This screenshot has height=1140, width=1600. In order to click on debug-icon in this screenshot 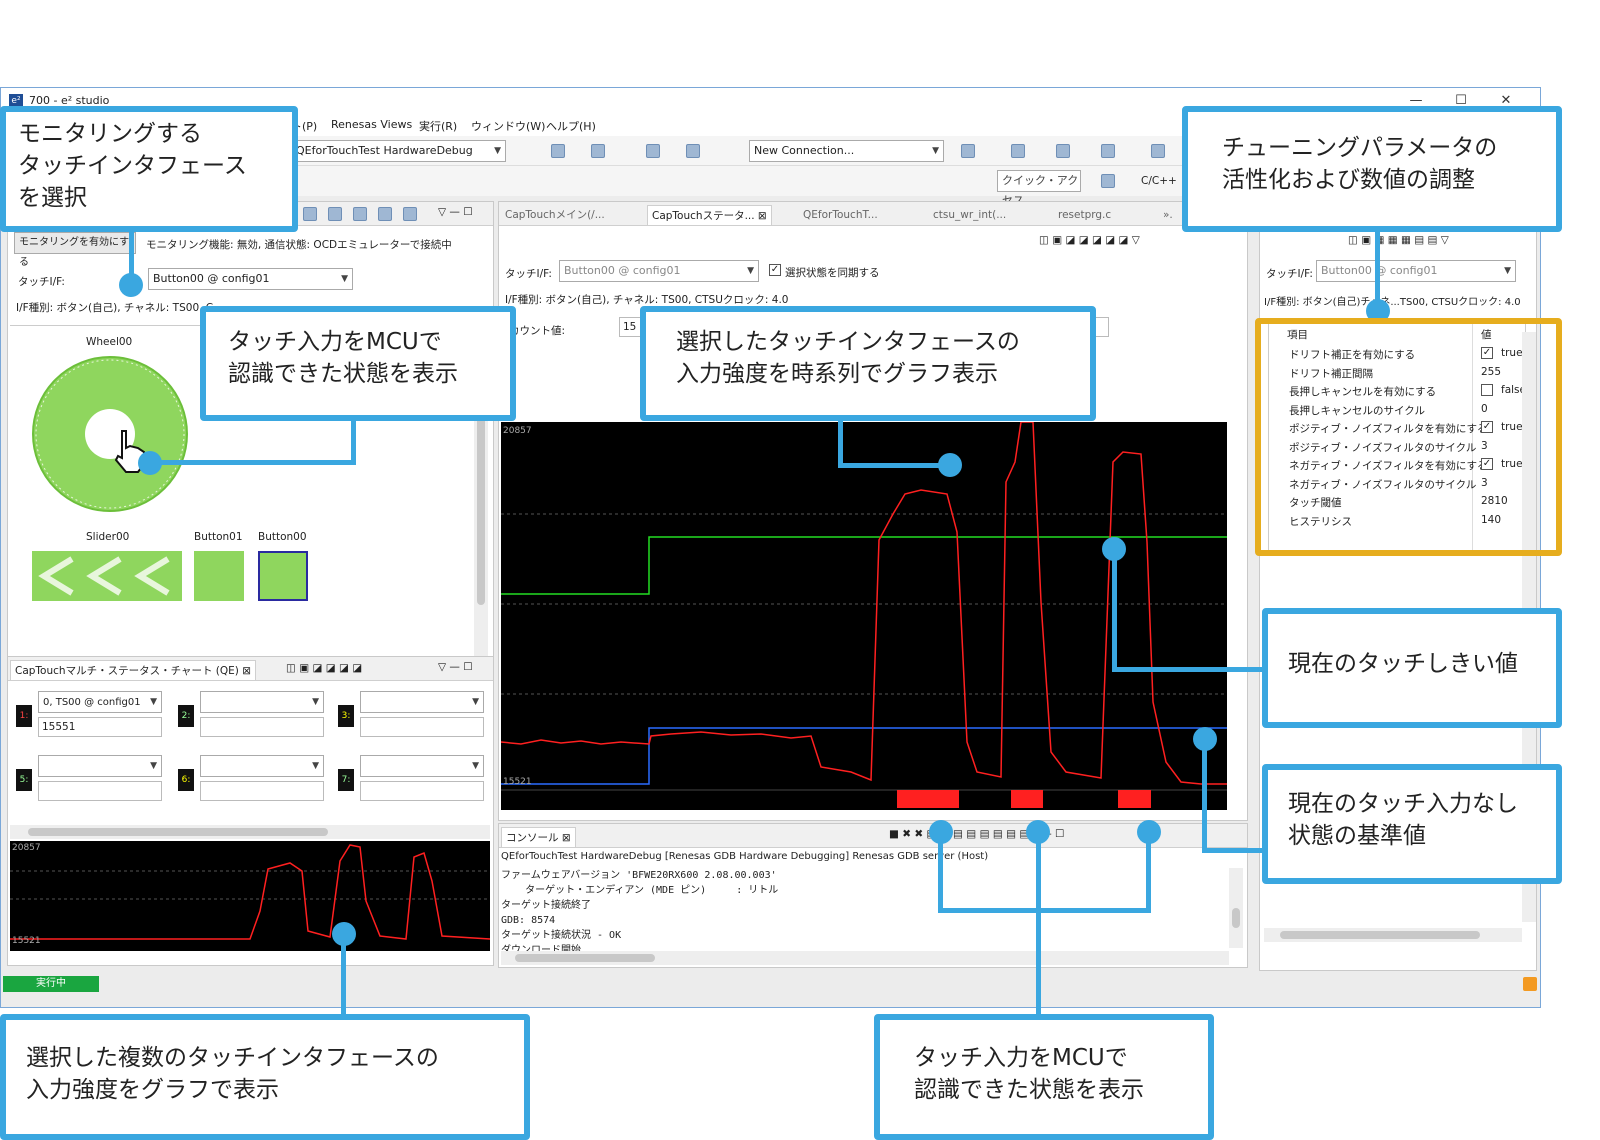, I will do `click(653, 151)`.